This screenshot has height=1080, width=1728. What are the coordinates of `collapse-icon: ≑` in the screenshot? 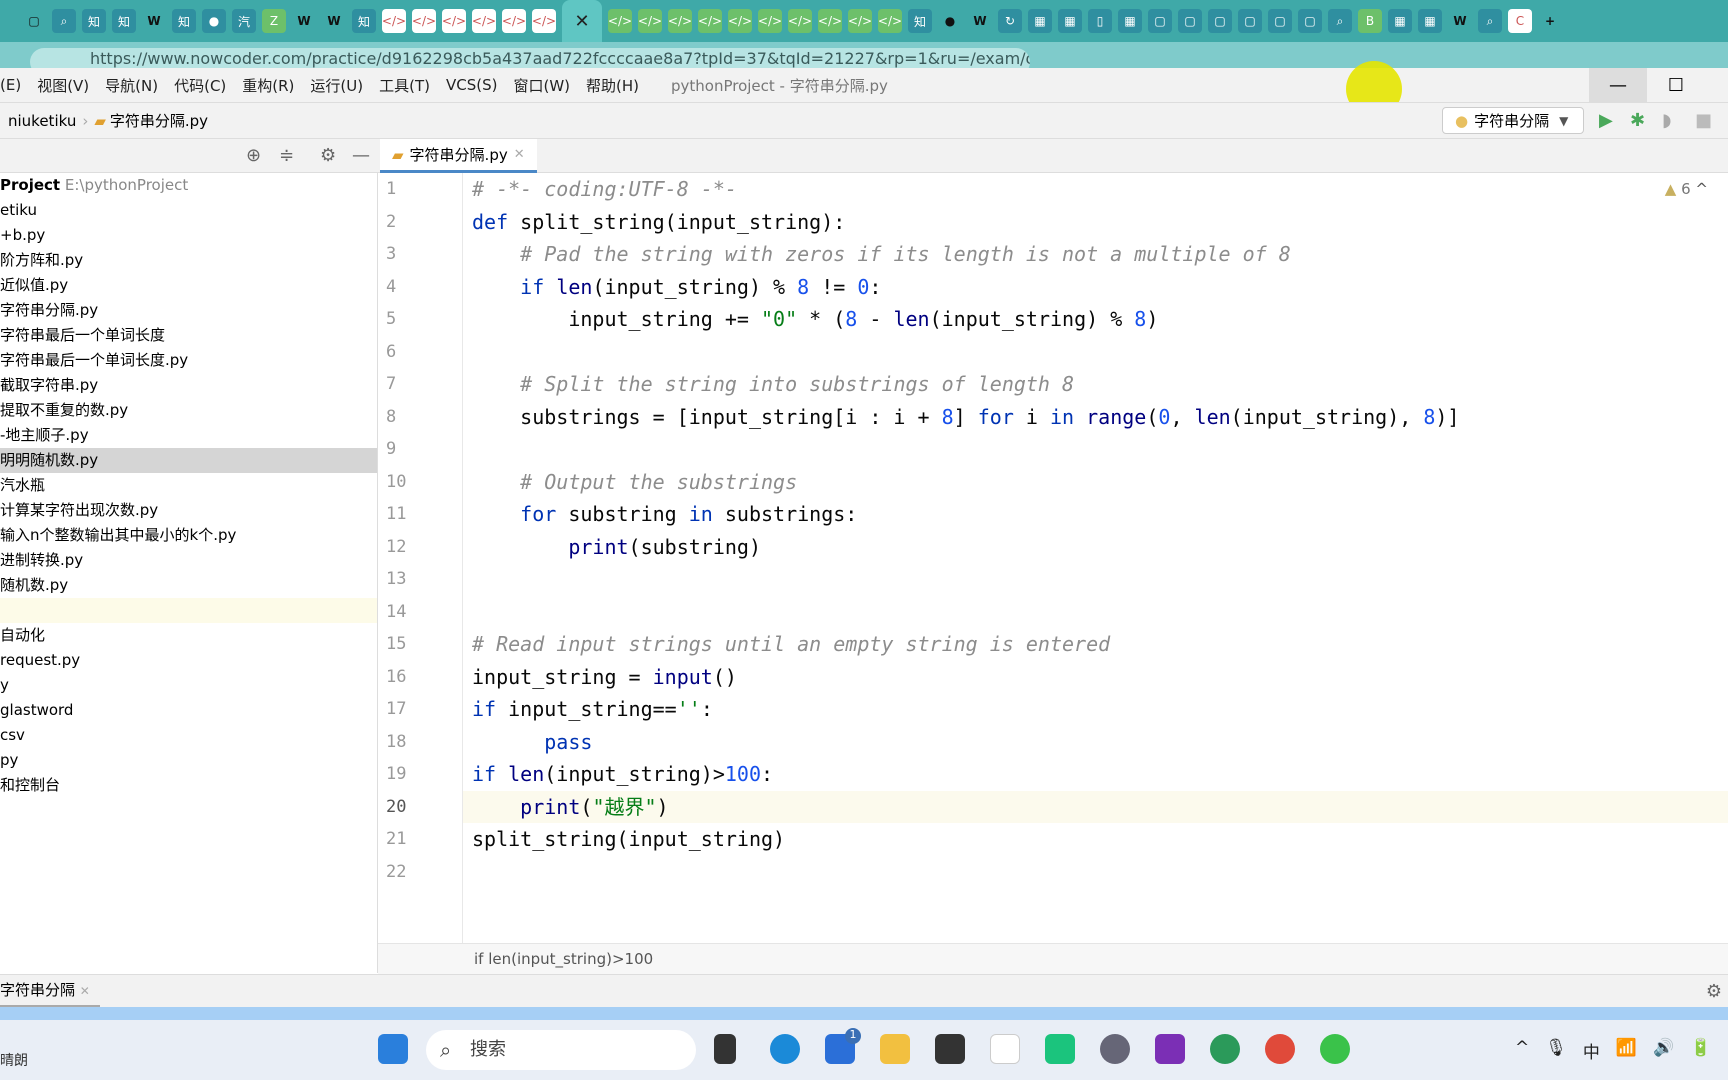 It's located at (286, 155).